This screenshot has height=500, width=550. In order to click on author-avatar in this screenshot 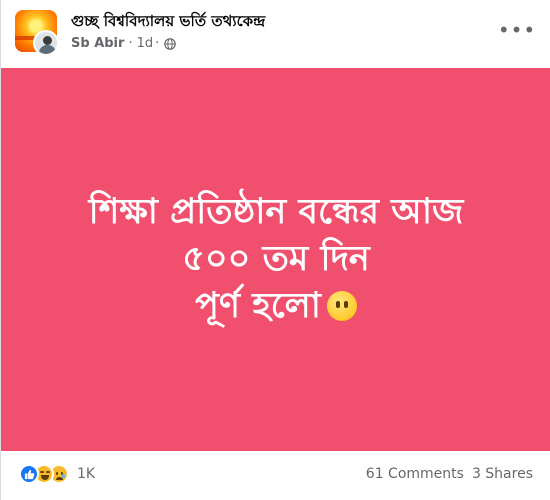, I will do `click(46, 43)`.